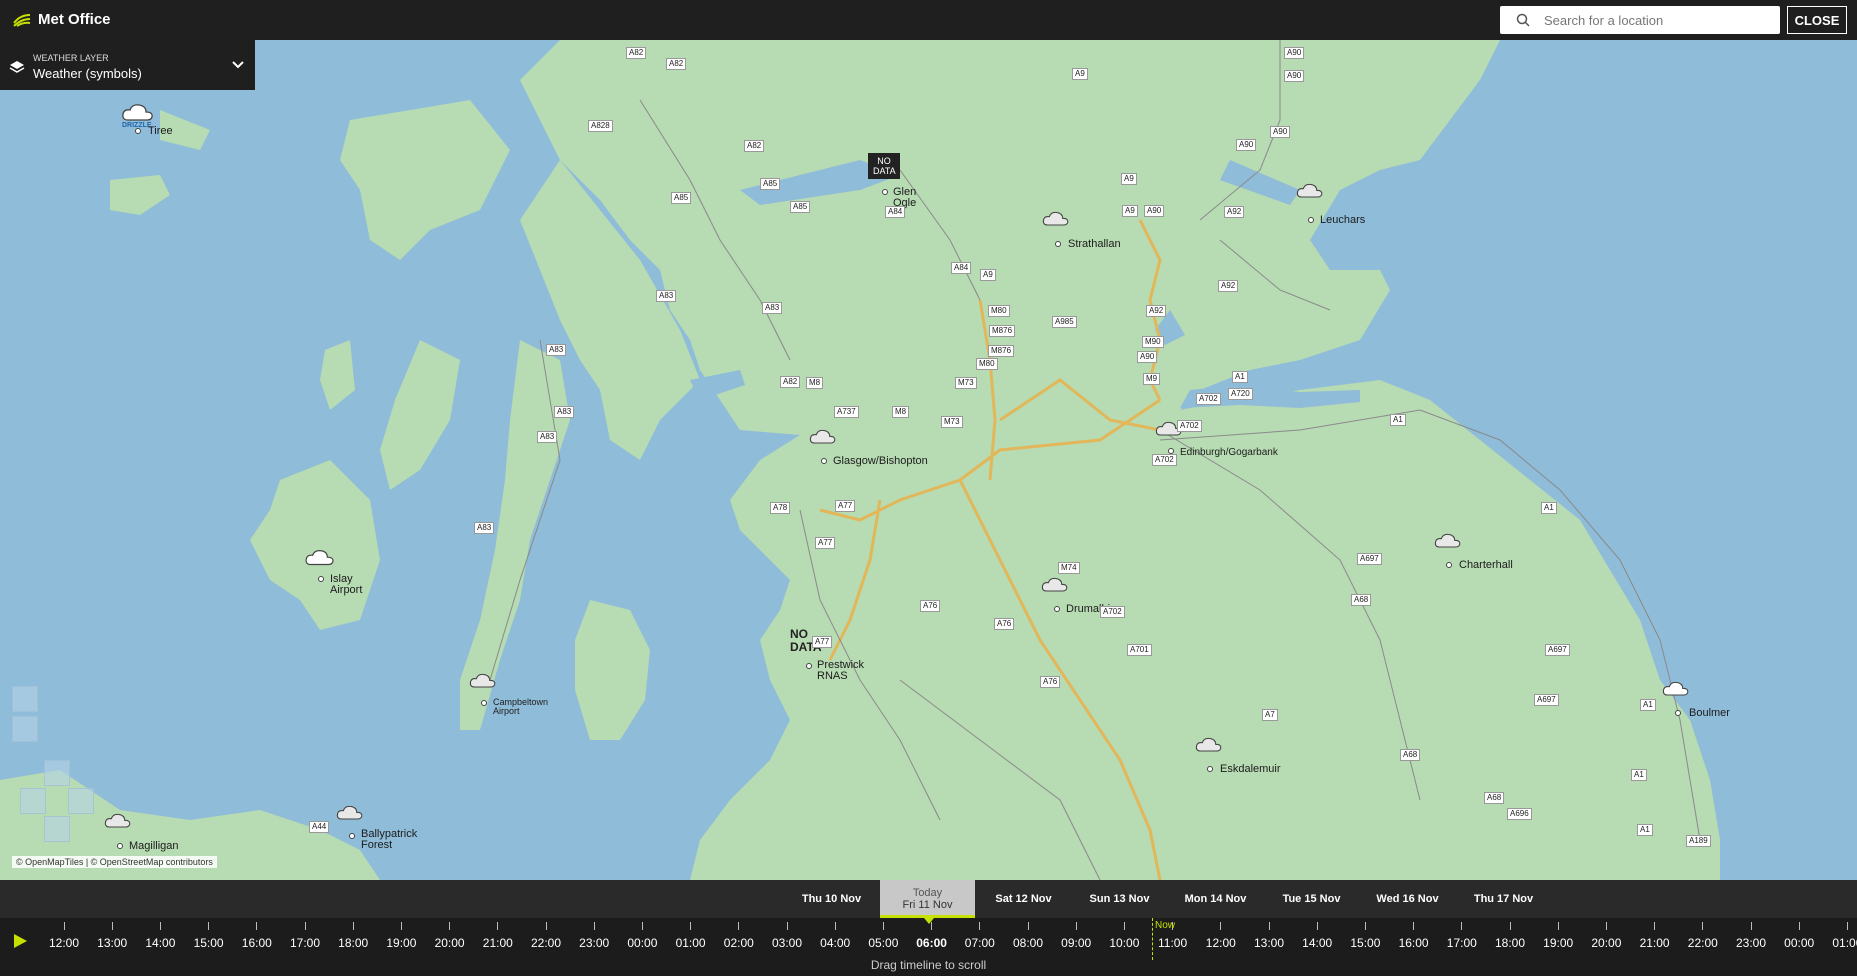  What do you see at coordinates (1057, 609) in the screenshot?
I see `drumalbin-marker` at bounding box center [1057, 609].